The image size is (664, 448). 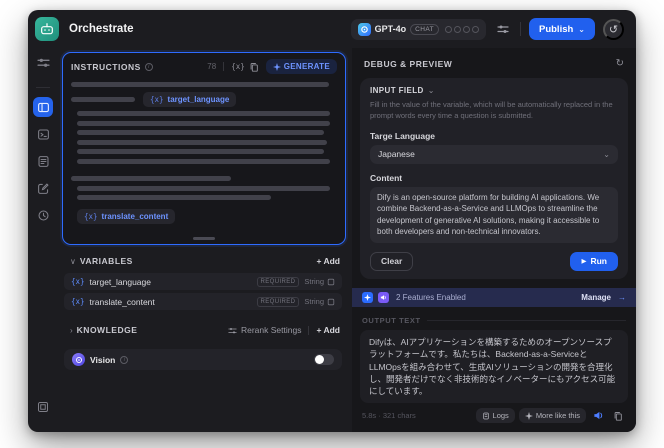 I want to click on eye-icon, so click(x=78, y=359).